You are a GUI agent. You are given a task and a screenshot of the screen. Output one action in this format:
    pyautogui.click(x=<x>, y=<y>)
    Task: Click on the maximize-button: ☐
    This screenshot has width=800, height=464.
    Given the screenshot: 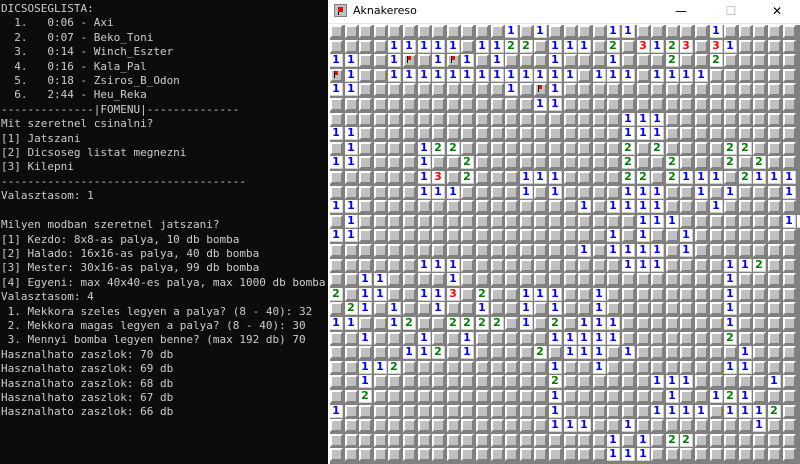 What is the action you would take?
    pyautogui.click(x=731, y=11)
    